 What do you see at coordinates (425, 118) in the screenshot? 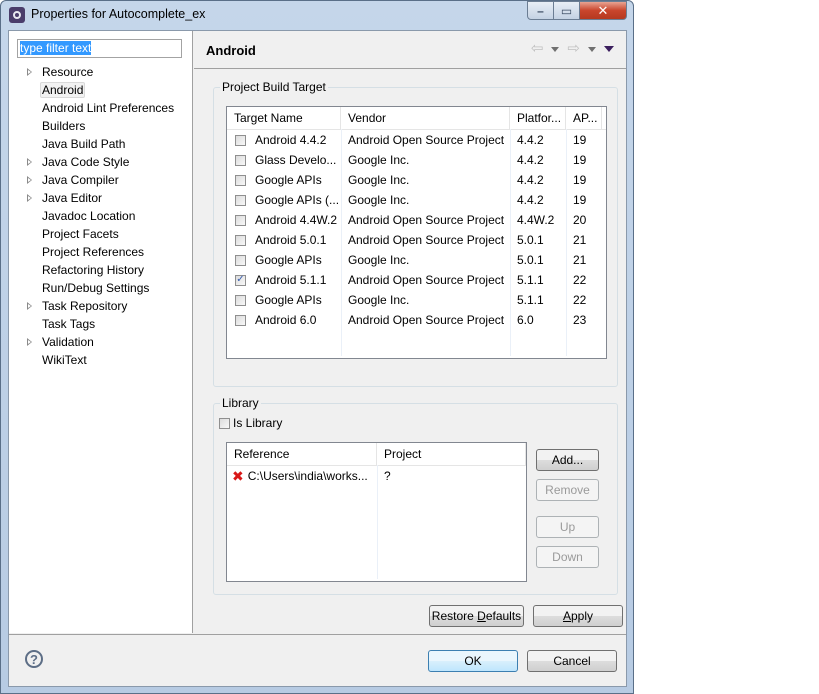
I see `column-header-vendor: Vendor` at bounding box center [425, 118].